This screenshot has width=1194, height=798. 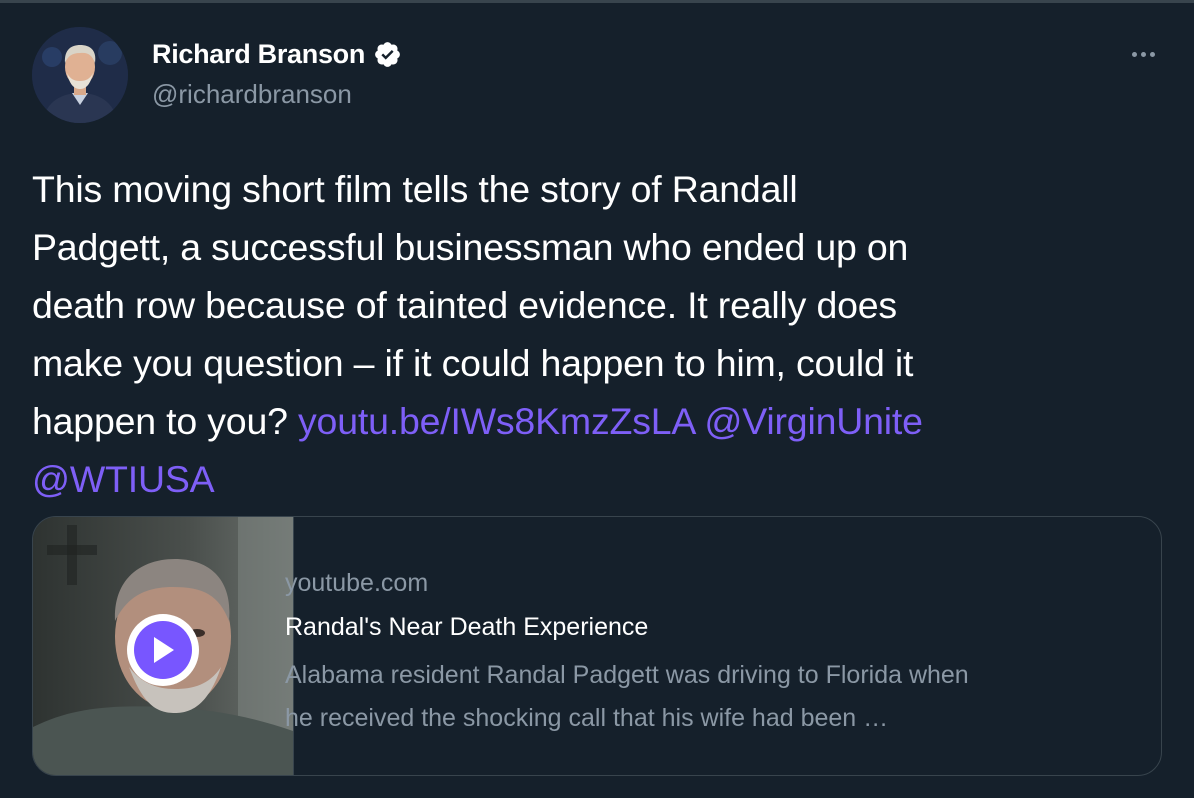 I want to click on play-icon, so click(x=163, y=650).